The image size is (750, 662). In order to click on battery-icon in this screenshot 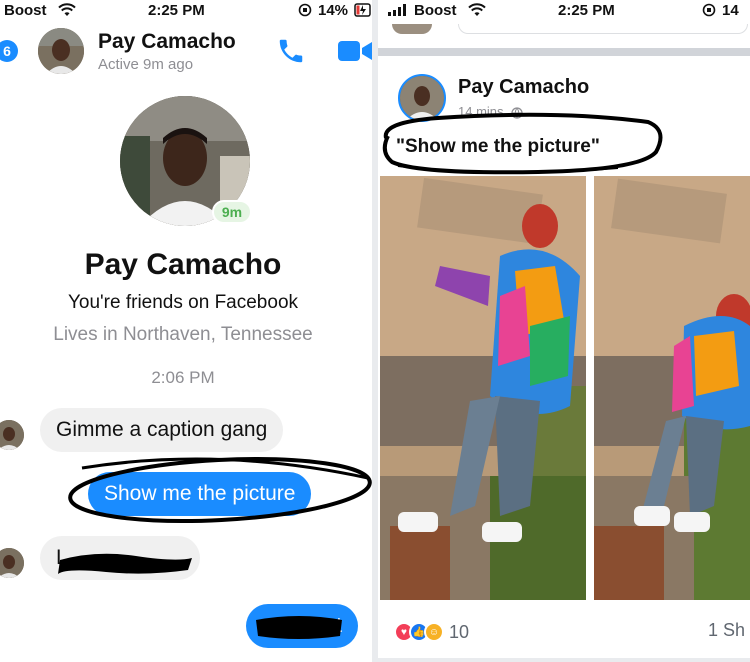, I will do `click(362, 10)`.